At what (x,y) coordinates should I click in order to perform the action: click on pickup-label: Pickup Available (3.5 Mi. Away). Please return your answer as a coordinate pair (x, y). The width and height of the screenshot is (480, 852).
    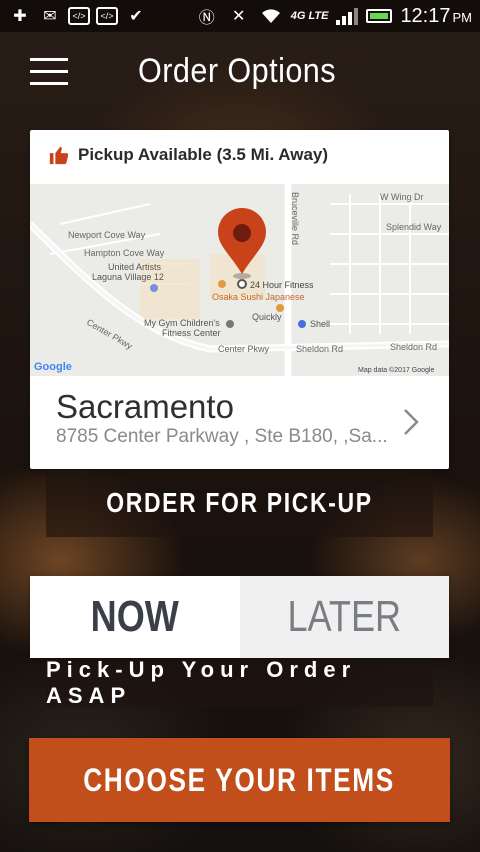
    Looking at the image, I should click on (203, 154).